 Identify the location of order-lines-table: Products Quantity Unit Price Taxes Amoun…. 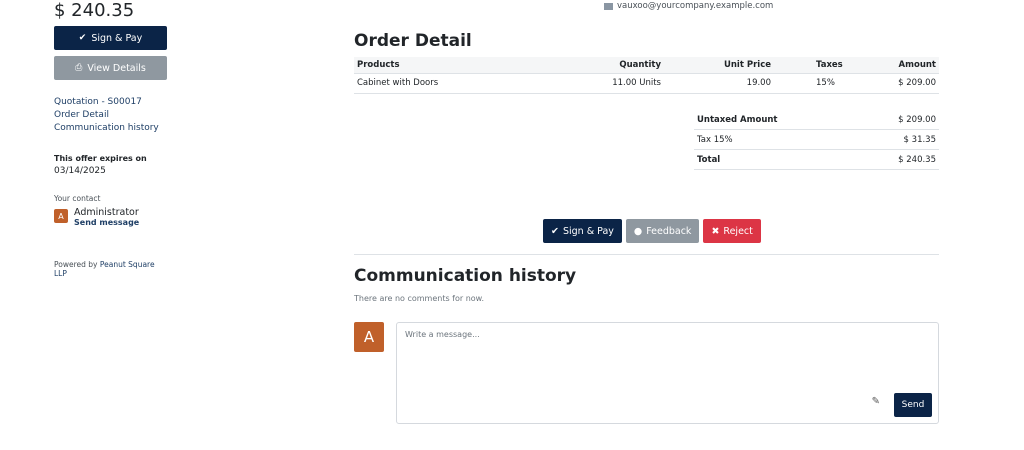
(646, 75).